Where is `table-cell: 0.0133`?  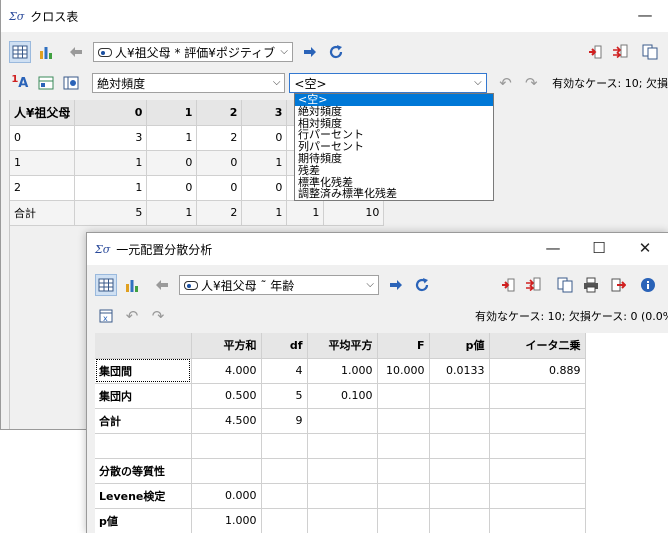
table-cell: 0.0133 is located at coordinates (459, 371).